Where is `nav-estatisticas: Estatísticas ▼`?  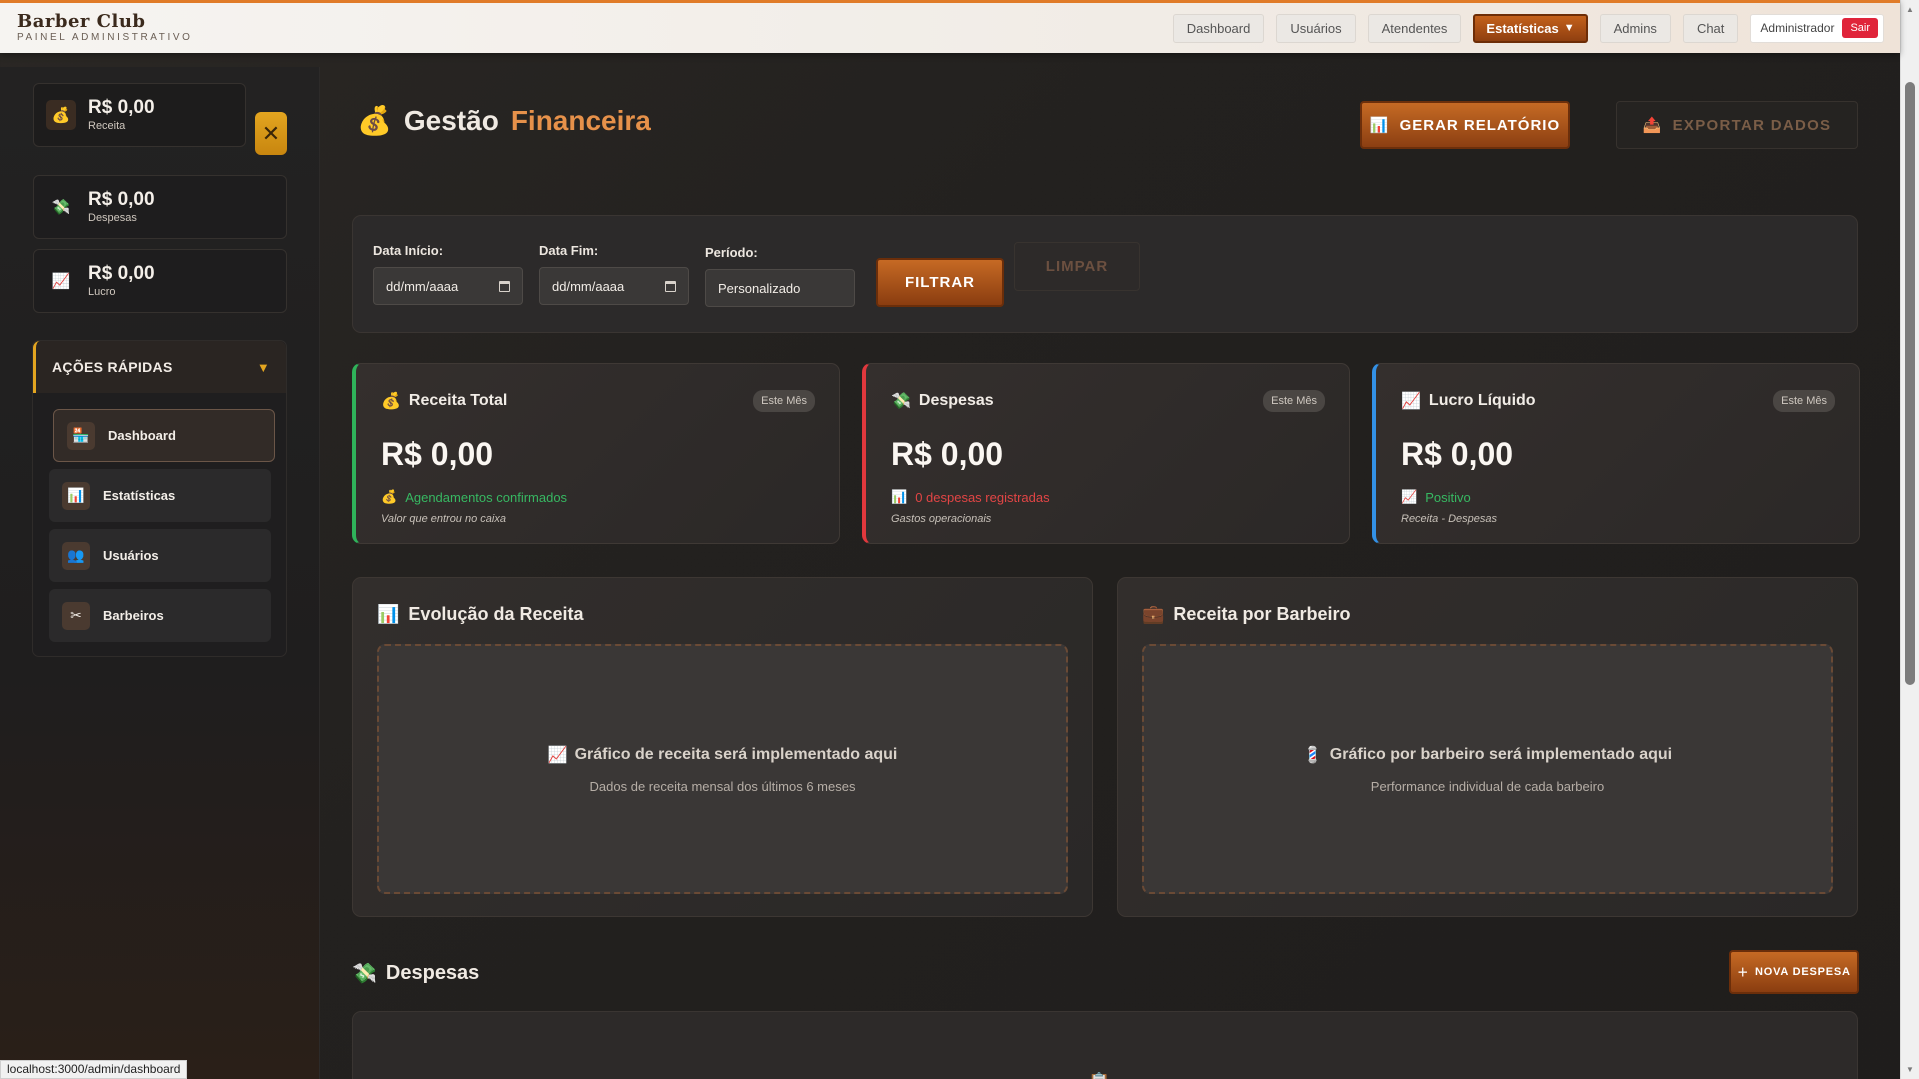
nav-estatisticas: Estatísticas ▼ is located at coordinates (1530, 28).